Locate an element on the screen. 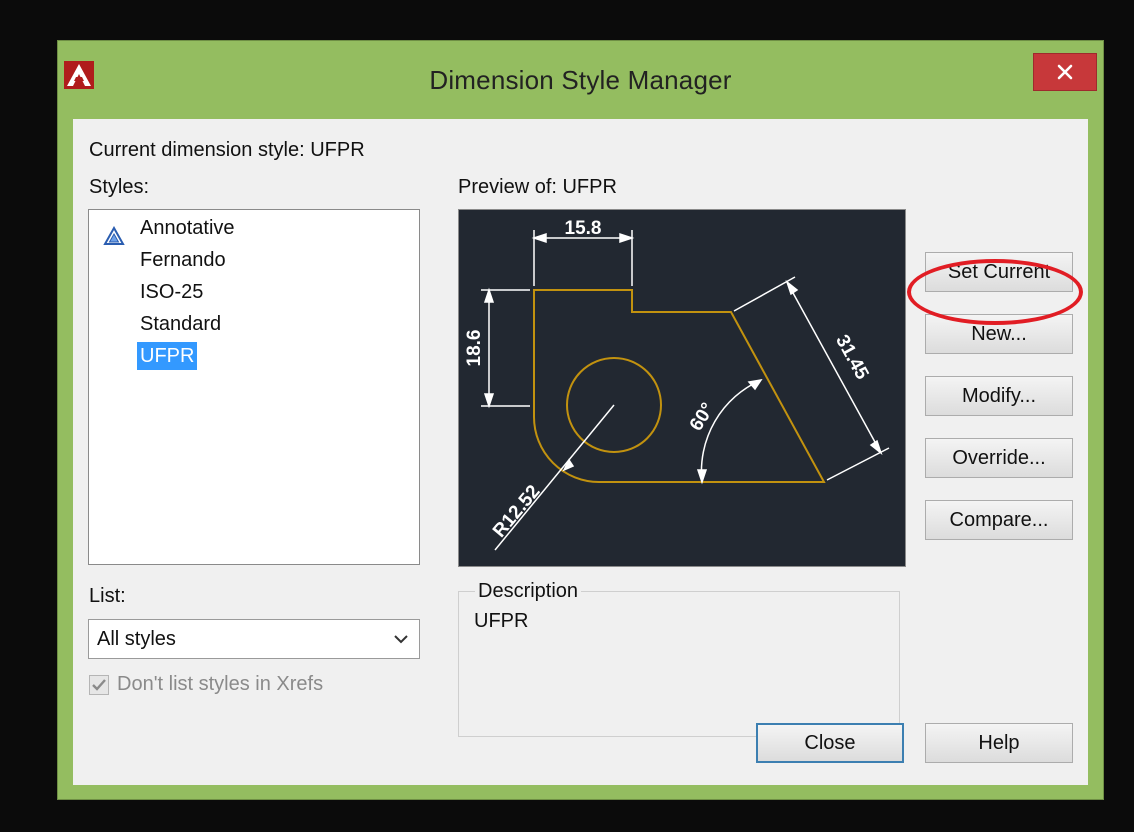 This screenshot has width=1134, height=832. checkmark-icon is located at coordinates (99, 685).